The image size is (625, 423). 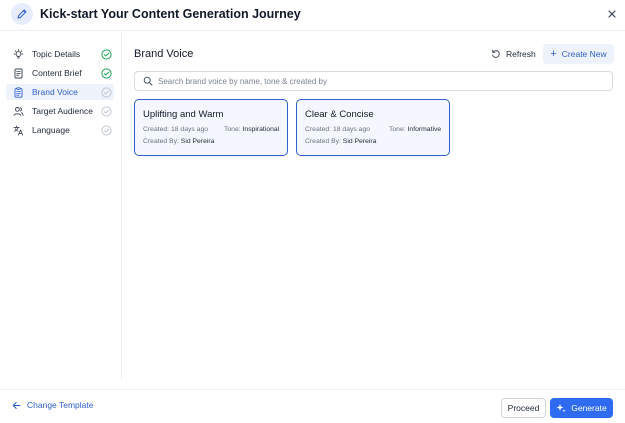 I want to click on arrow-left-icon, so click(x=16, y=405).